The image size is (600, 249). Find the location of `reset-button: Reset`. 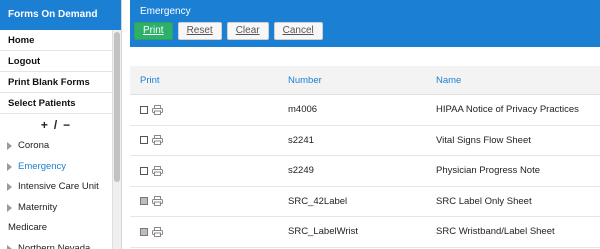

reset-button: Reset is located at coordinates (199, 31).